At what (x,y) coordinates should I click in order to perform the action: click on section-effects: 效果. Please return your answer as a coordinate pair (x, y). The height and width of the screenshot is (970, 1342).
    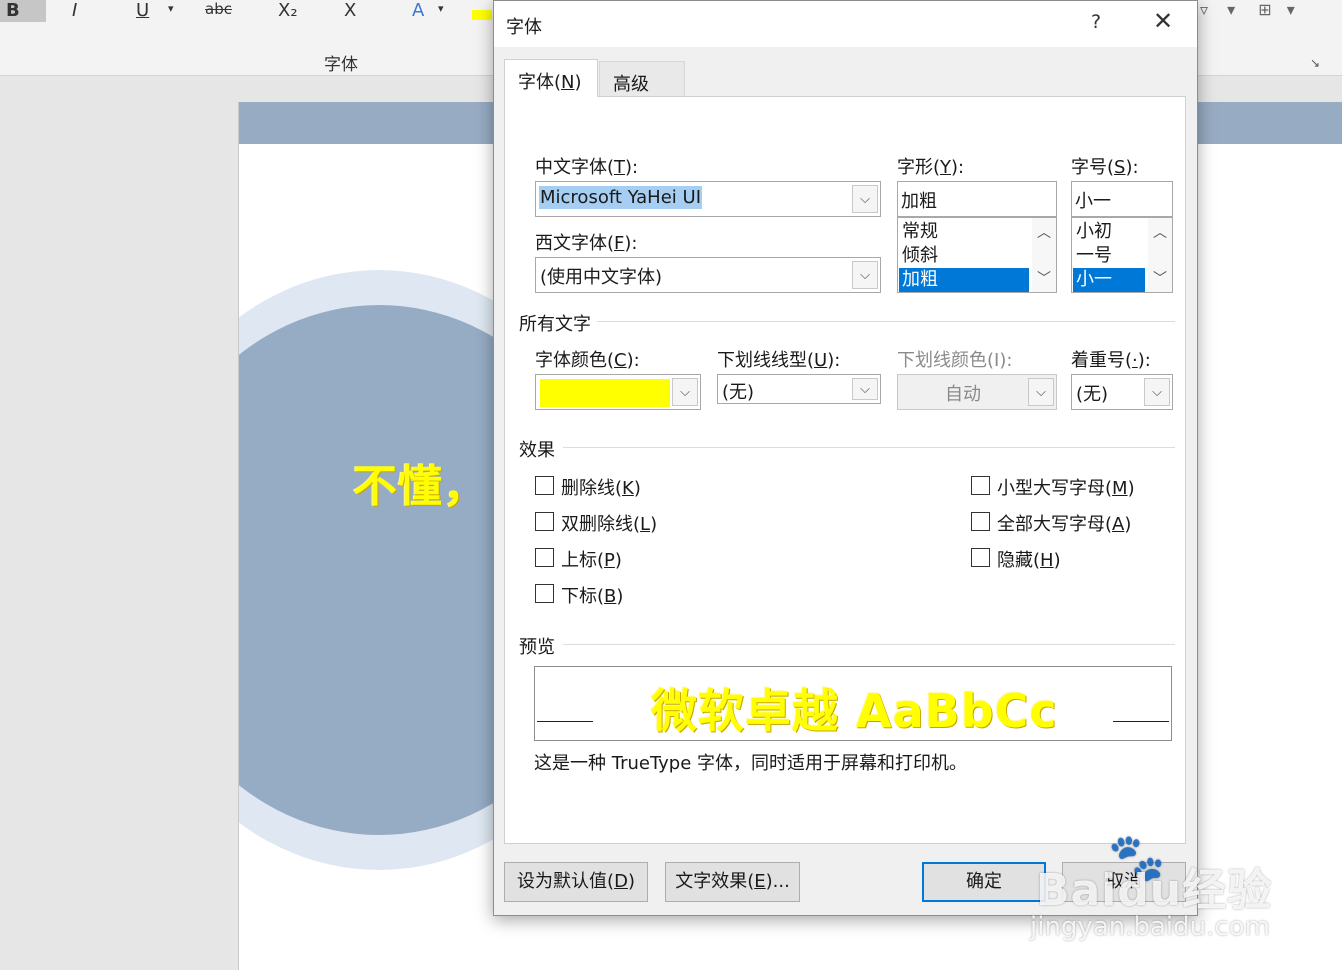
    Looking at the image, I should click on (537, 450).